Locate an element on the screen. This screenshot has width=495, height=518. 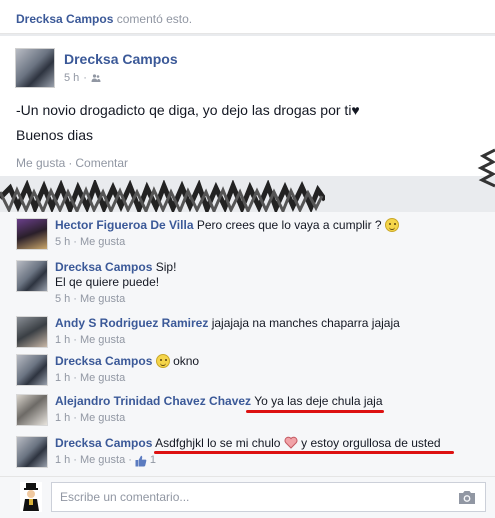
camera-icon is located at coordinates (467, 497).